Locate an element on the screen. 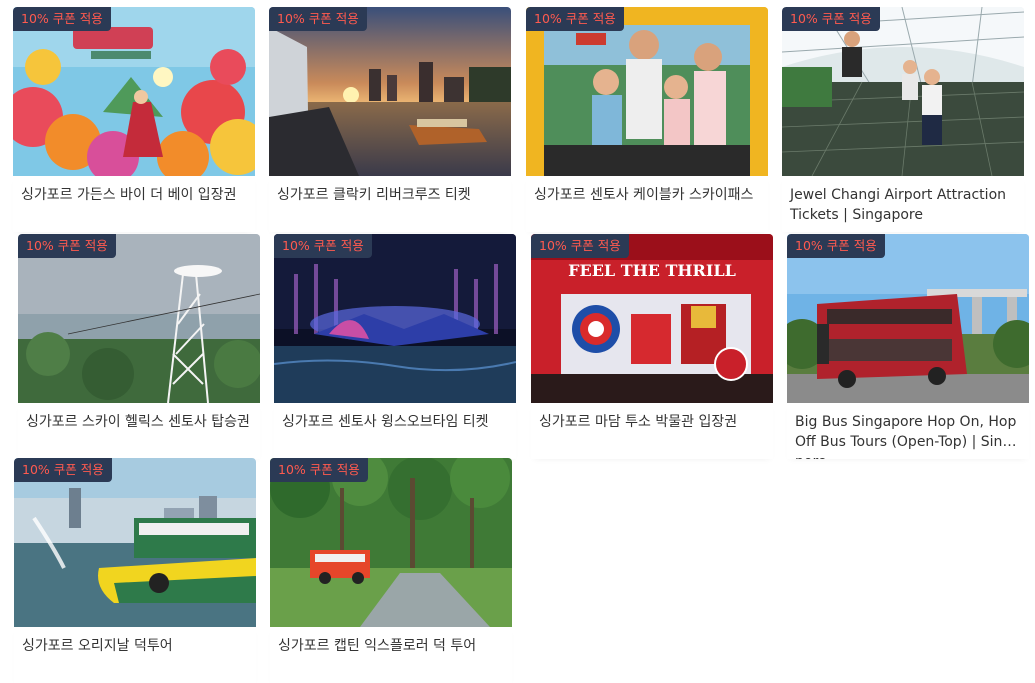  product-image-big-bus: 10% 쿠폰 적용 is located at coordinates (908, 318).